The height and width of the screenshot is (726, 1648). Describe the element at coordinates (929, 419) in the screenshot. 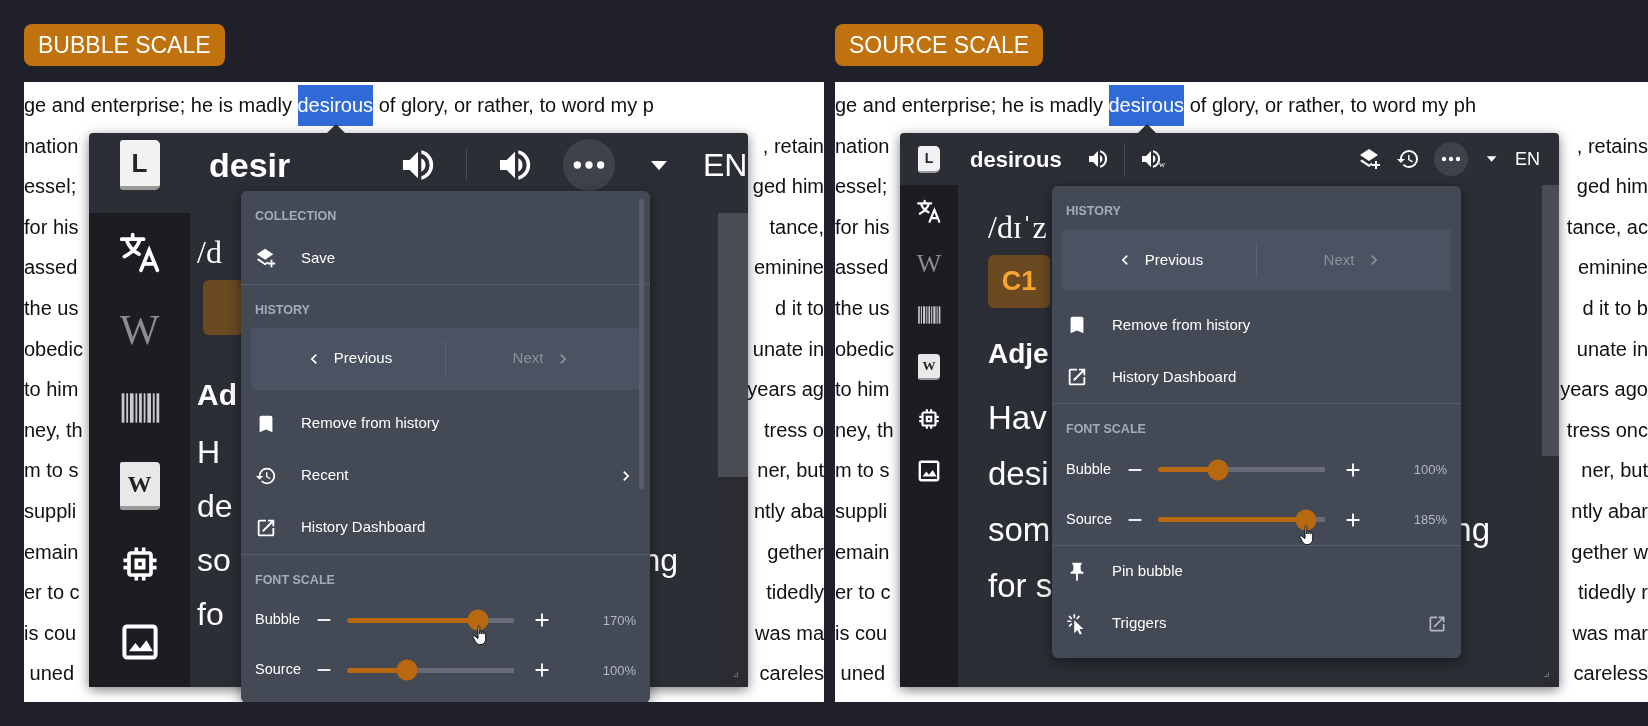

I see `chip-icon` at that location.